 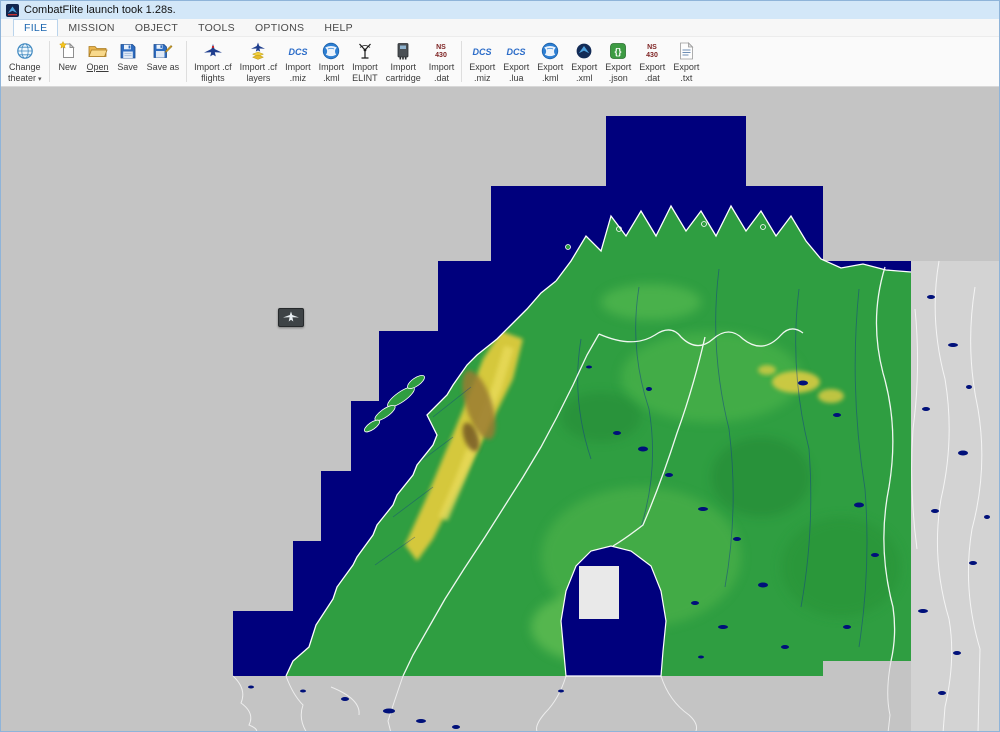 I want to click on json-icon: {}, so click(x=618, y=50).